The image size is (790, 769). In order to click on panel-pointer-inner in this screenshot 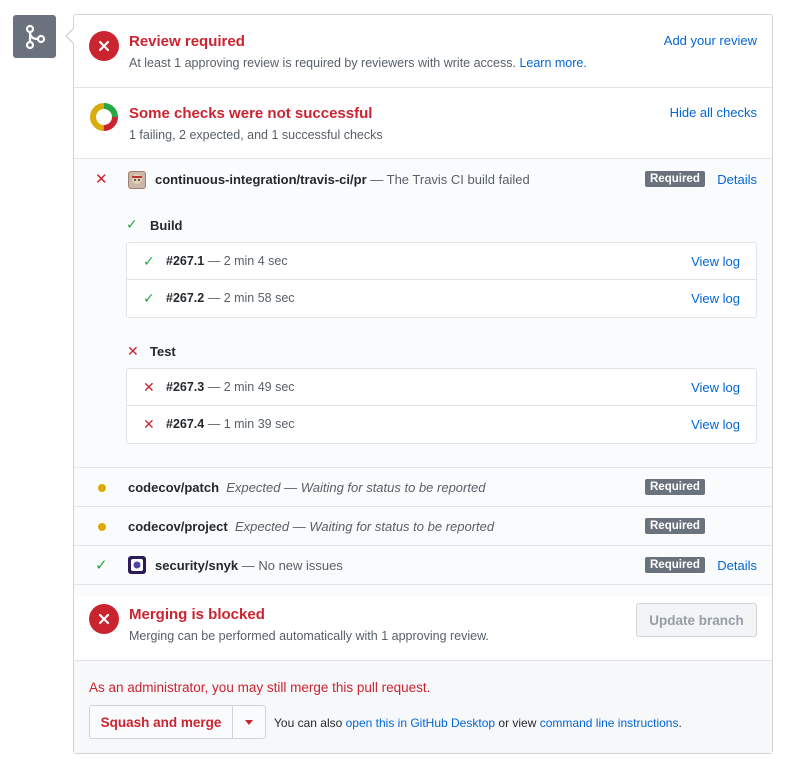, I will do `click(70, 36)`.